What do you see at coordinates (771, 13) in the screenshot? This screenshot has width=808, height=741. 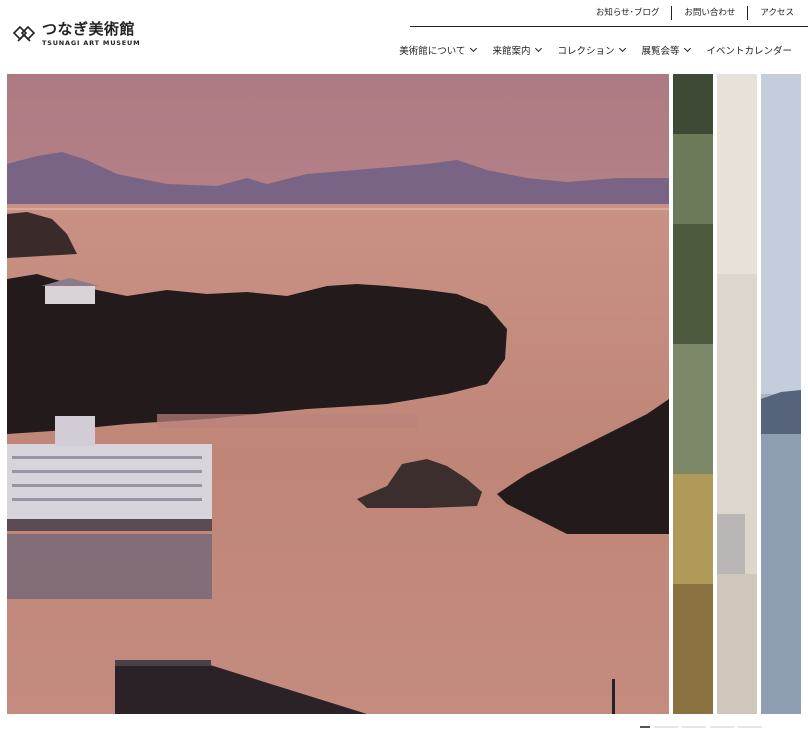 I see `util-link-access: アクセス` at bounding box center [771, 13].